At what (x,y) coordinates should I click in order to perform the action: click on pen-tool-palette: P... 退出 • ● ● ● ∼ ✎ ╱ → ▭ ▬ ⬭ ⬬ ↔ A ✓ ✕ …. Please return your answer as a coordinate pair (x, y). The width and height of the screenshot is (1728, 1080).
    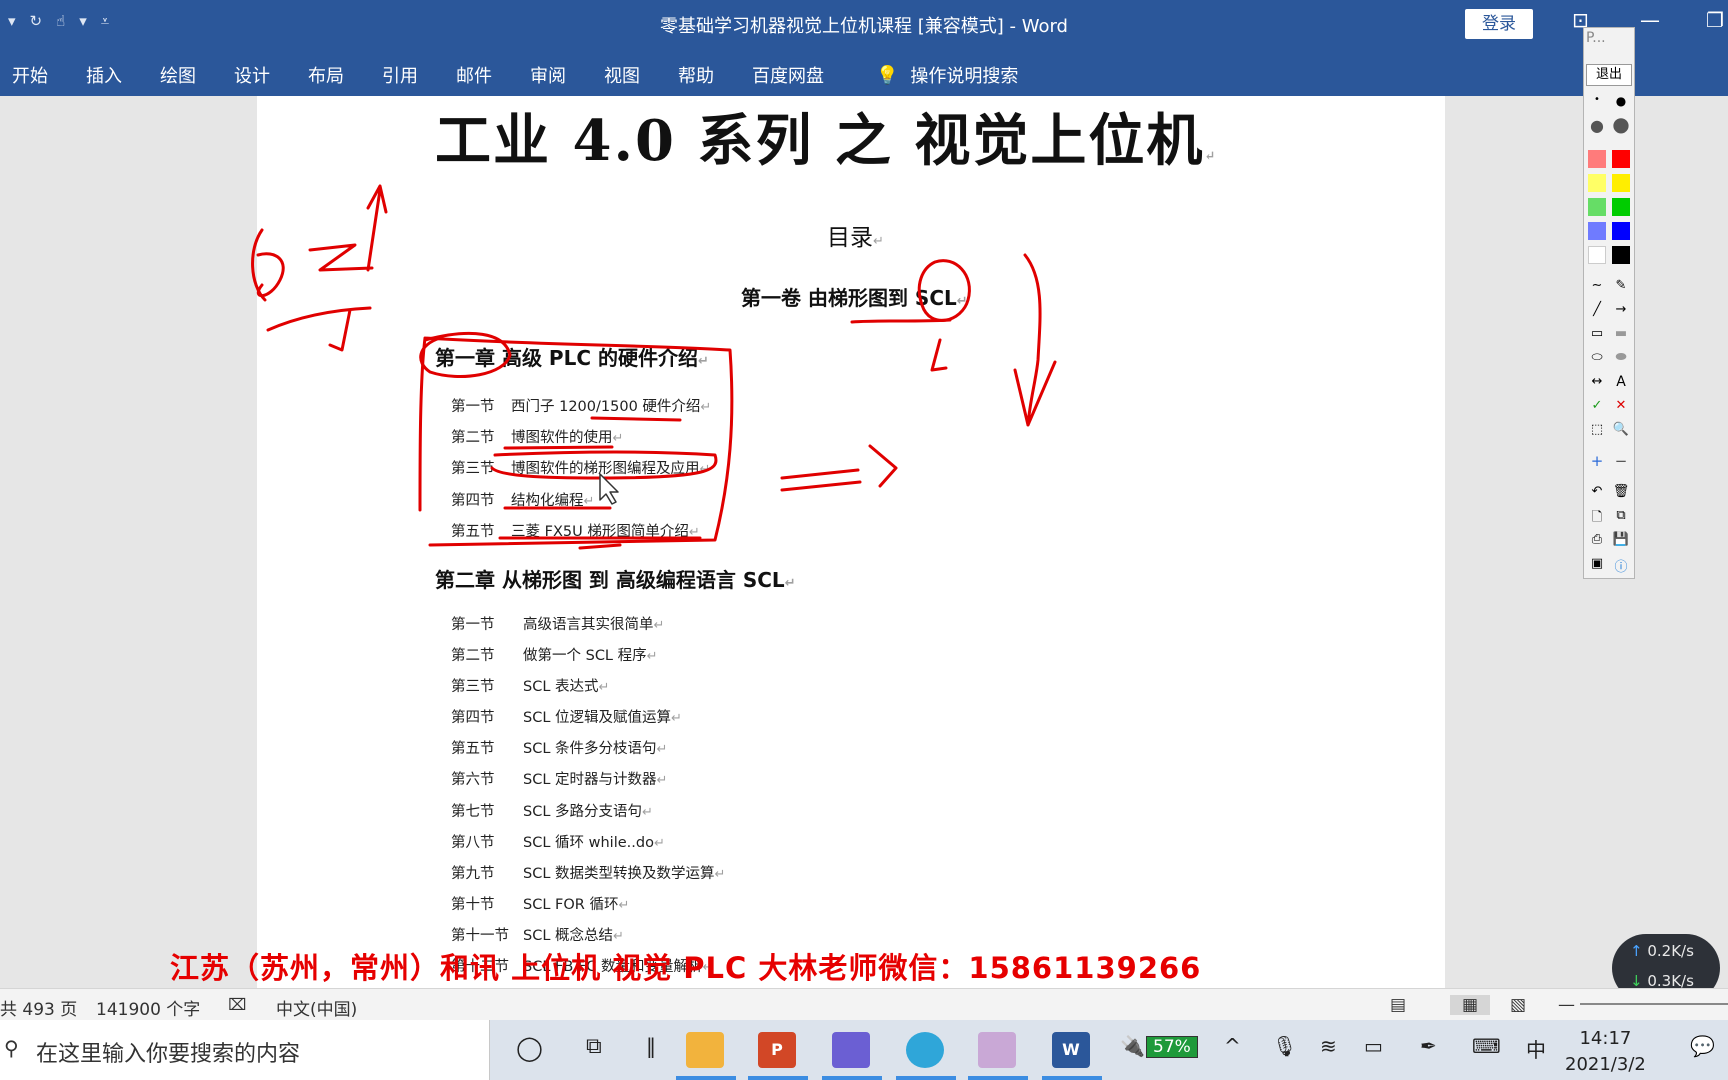
    Looking at the image, I should click on (1609, 303).